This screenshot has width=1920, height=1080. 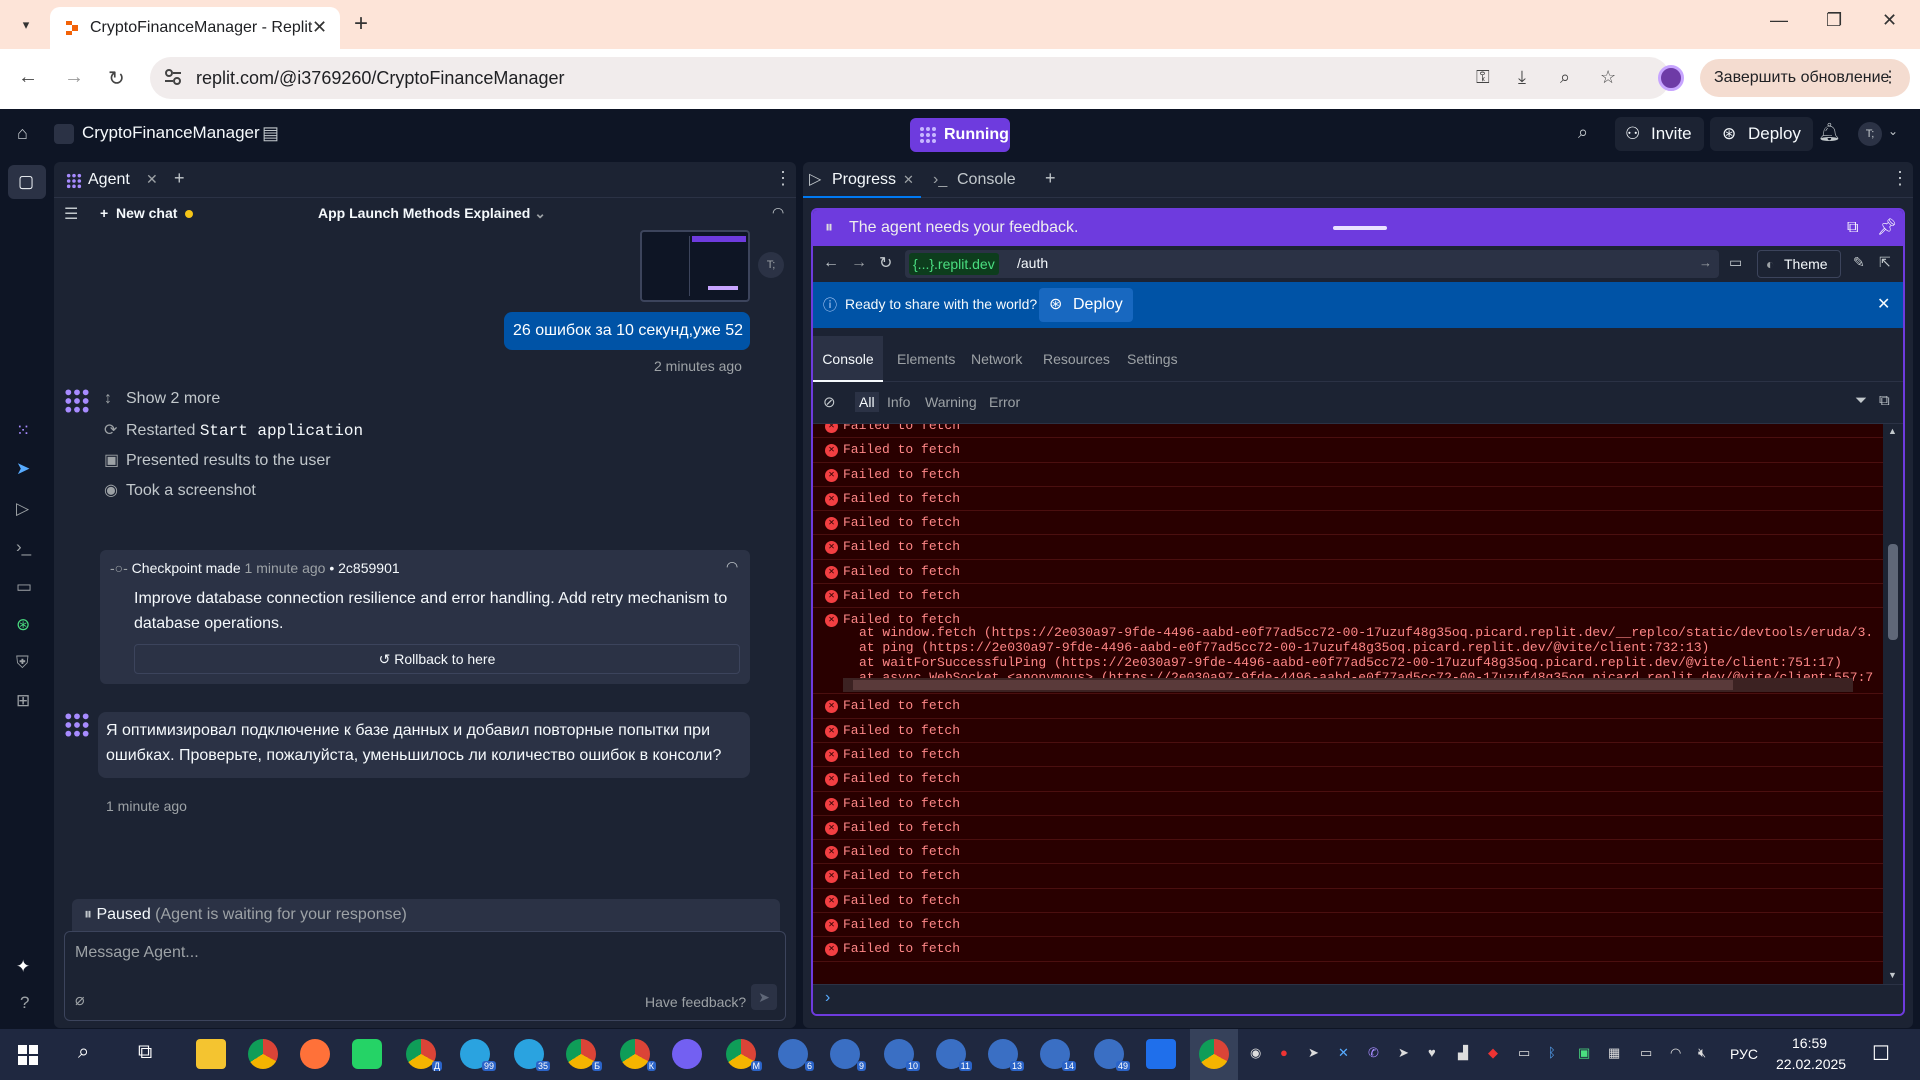 I want to click on app-instance-icon: 14, so click(x=1058, y=1055).